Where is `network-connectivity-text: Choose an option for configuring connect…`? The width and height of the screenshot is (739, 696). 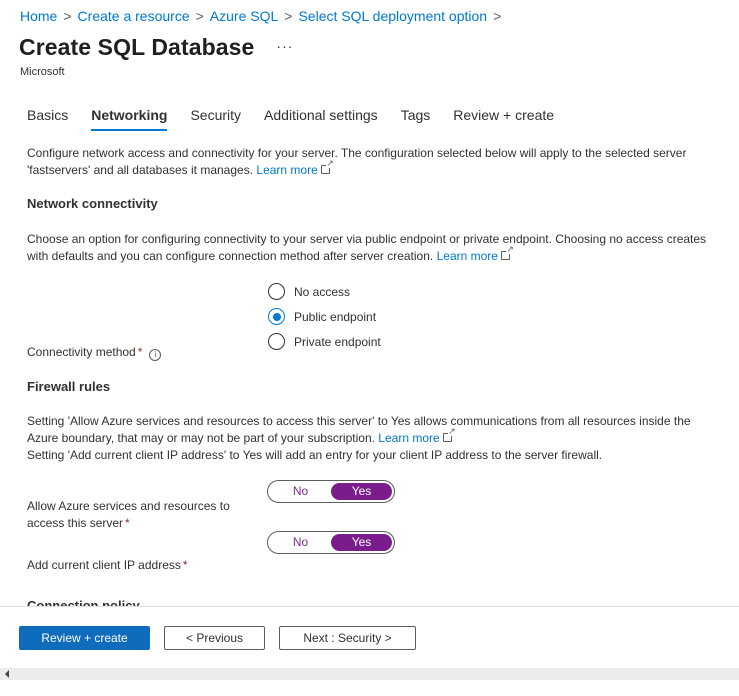 network-connectivity-text: Choose an option for configuring connect… is located at coordinates (367, 247).